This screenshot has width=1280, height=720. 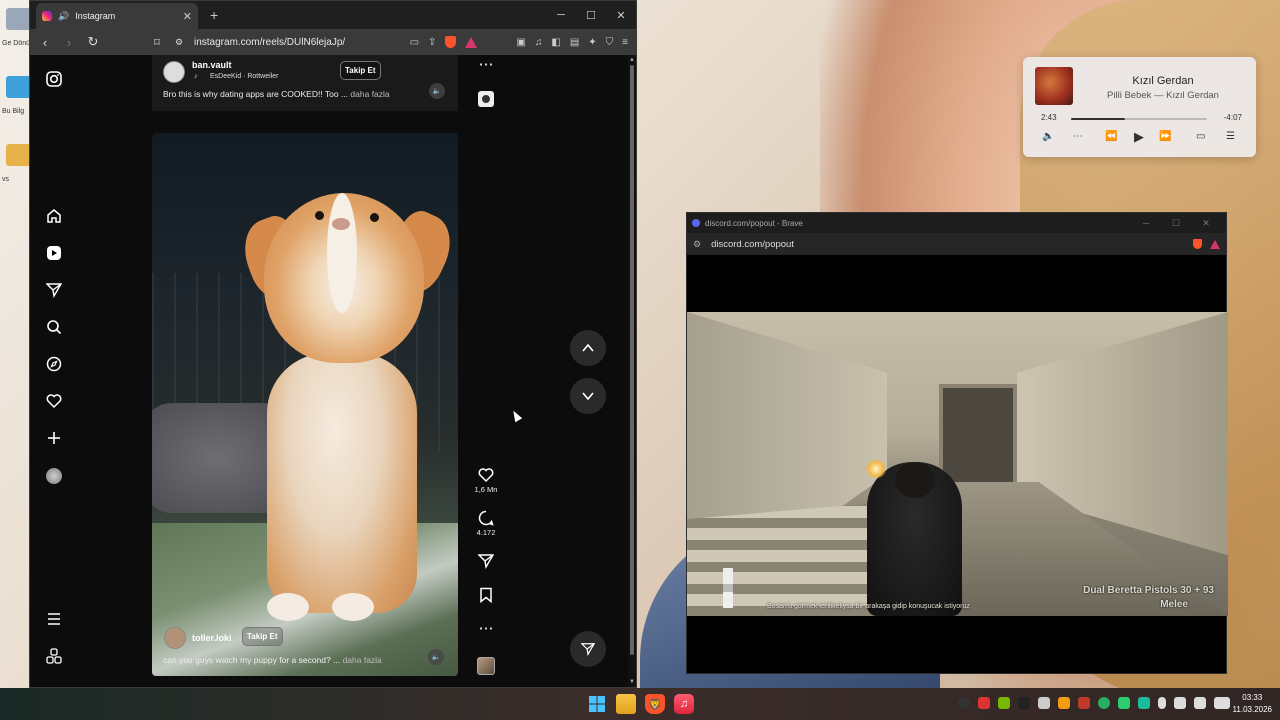 I want to click on leo-icon: ▣, so click(x=520, y=42).